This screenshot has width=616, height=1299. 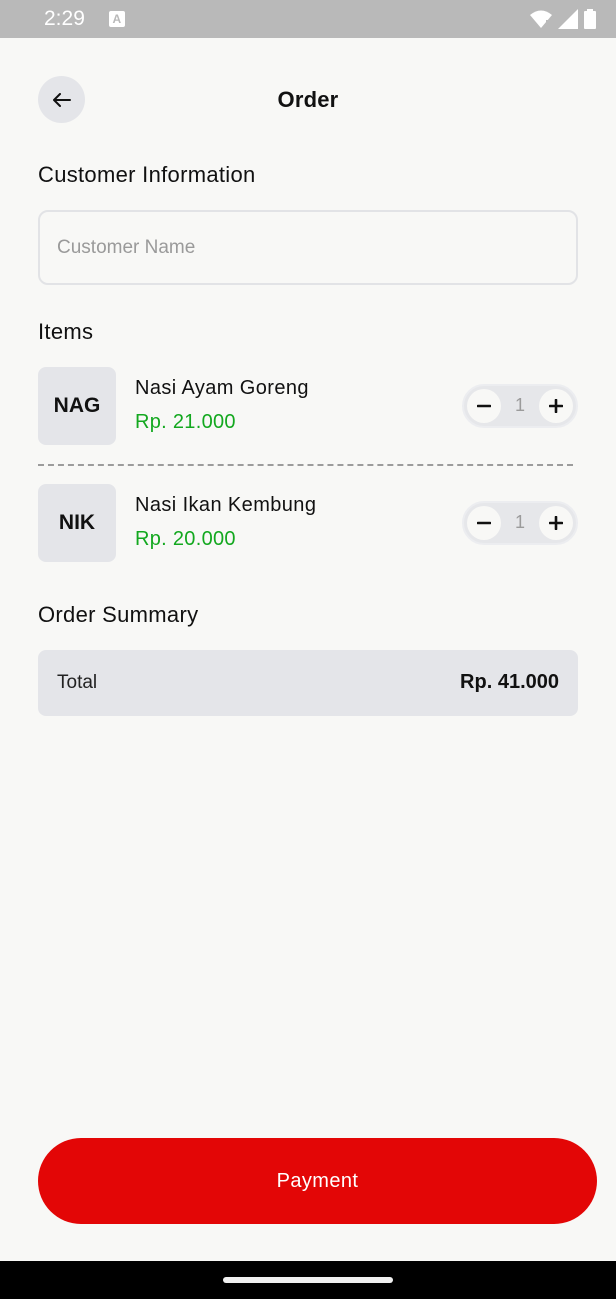 What do you see at coordinates (64, 18) in the screenshot?
I see `status-time: 2:29` at bounding box center [64, 18].